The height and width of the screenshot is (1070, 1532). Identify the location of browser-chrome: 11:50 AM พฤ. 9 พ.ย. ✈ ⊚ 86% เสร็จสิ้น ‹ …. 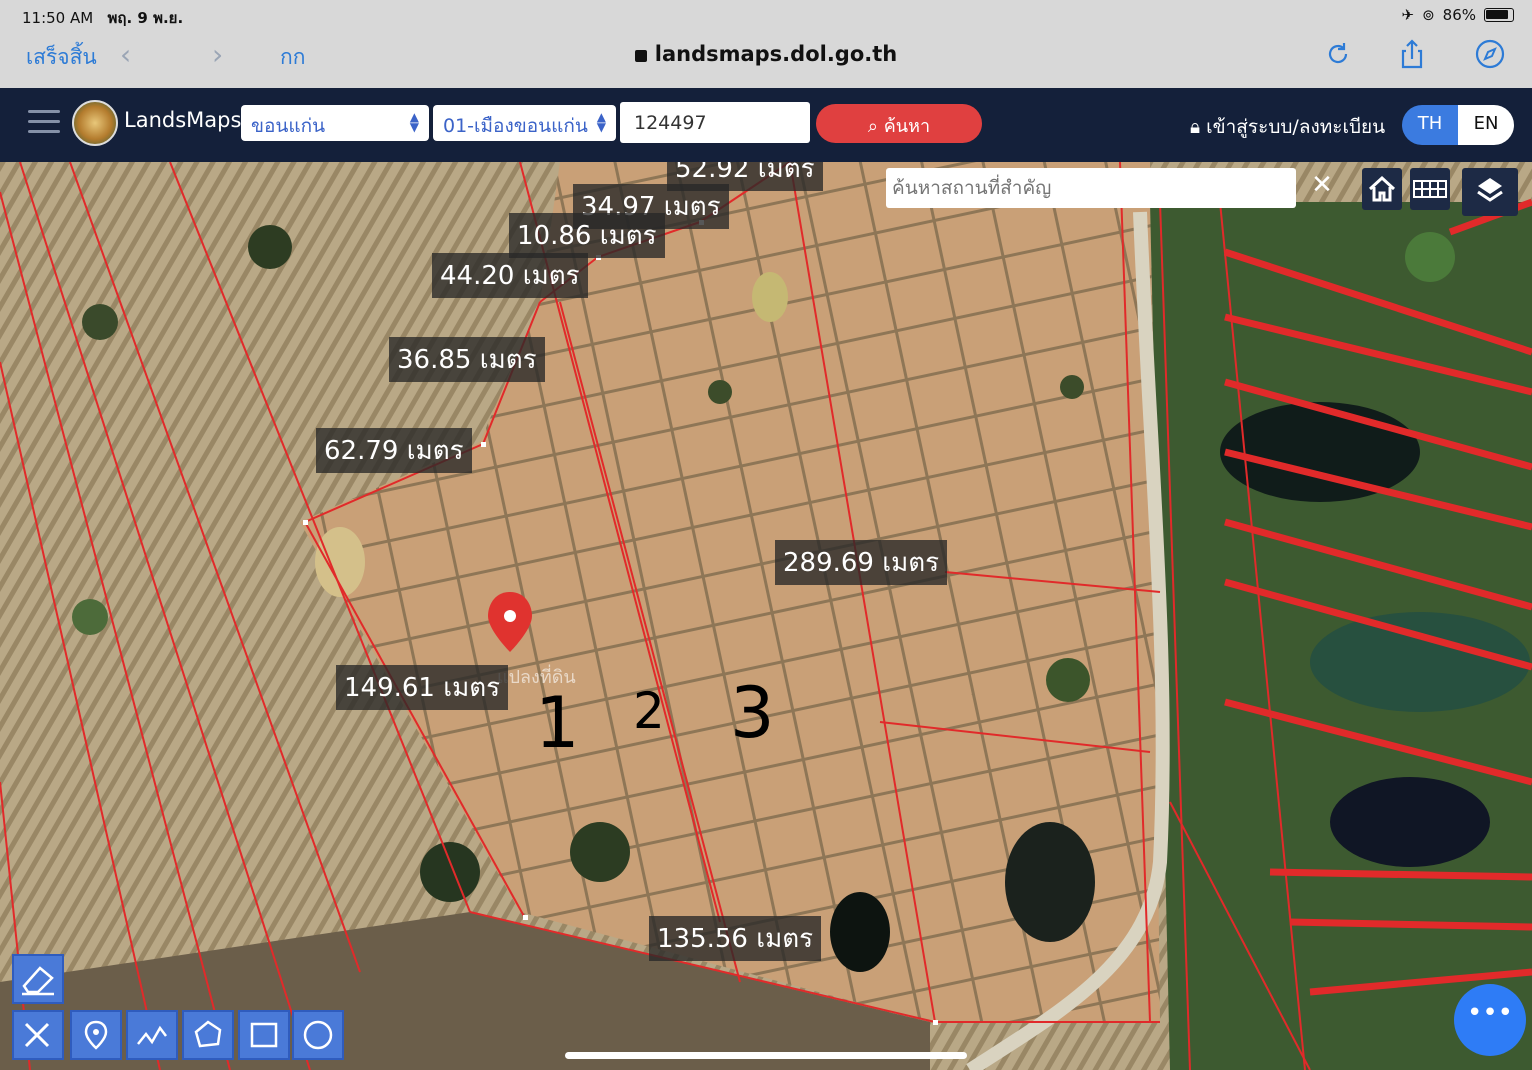
(766, 44).